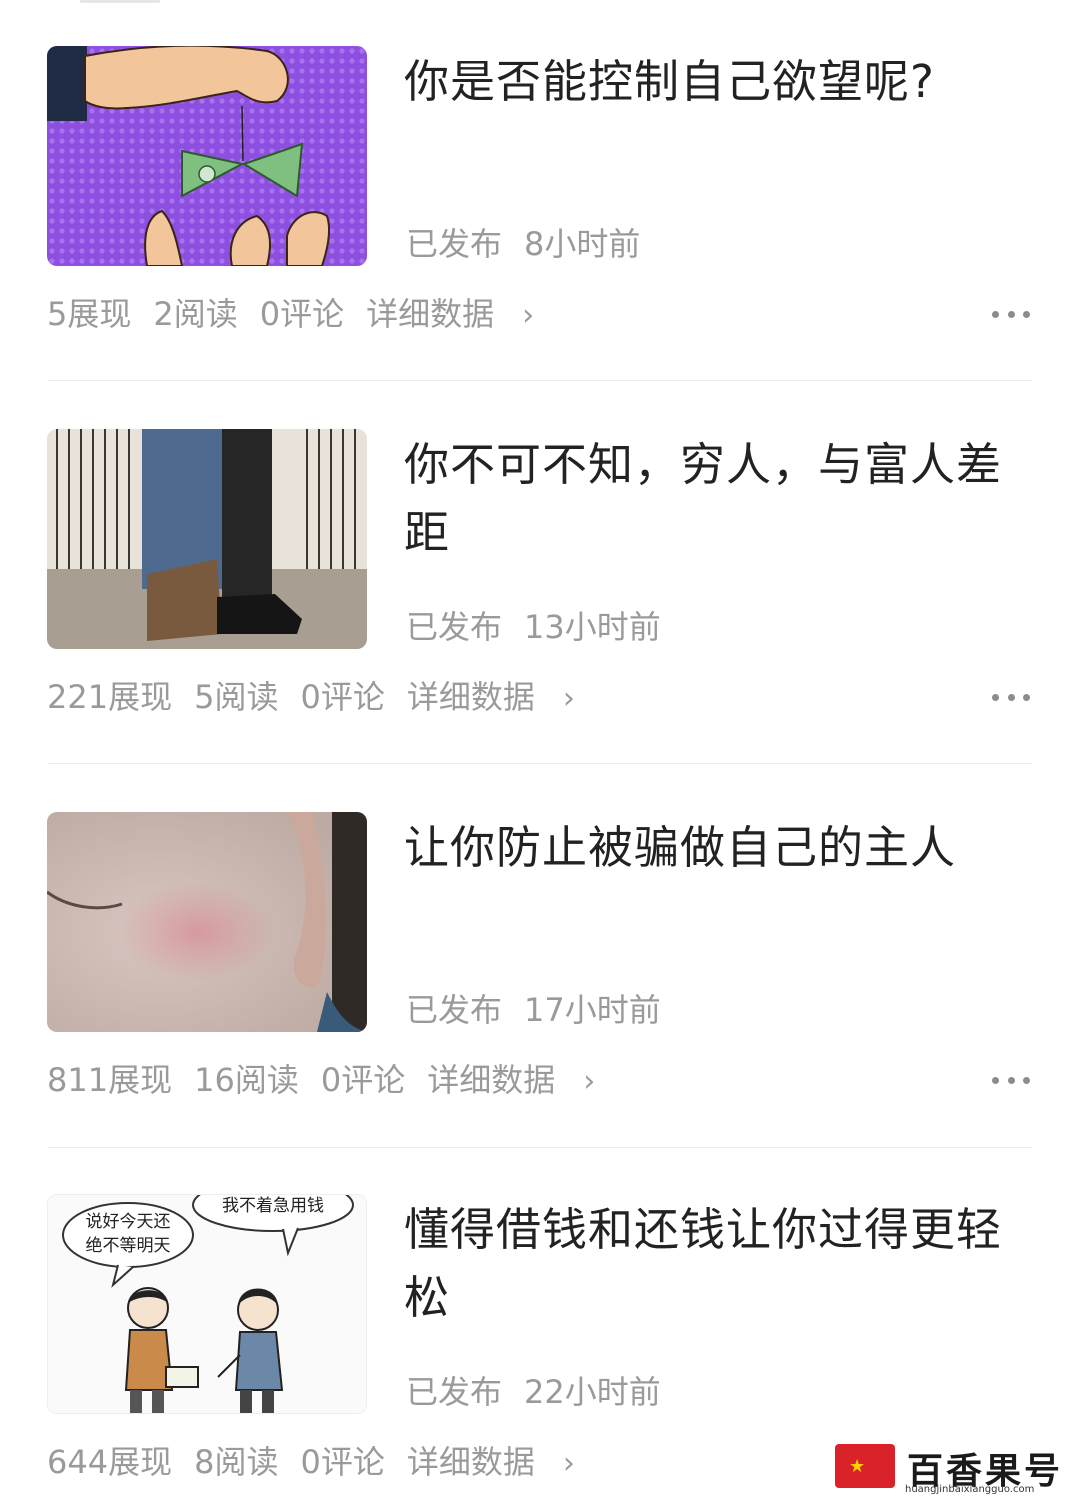 Image resolution: width=1080 pixels, height=1500 pixels. I want to click on article-title: 你是否能控制自己欲望呢?, so click(704, 82).